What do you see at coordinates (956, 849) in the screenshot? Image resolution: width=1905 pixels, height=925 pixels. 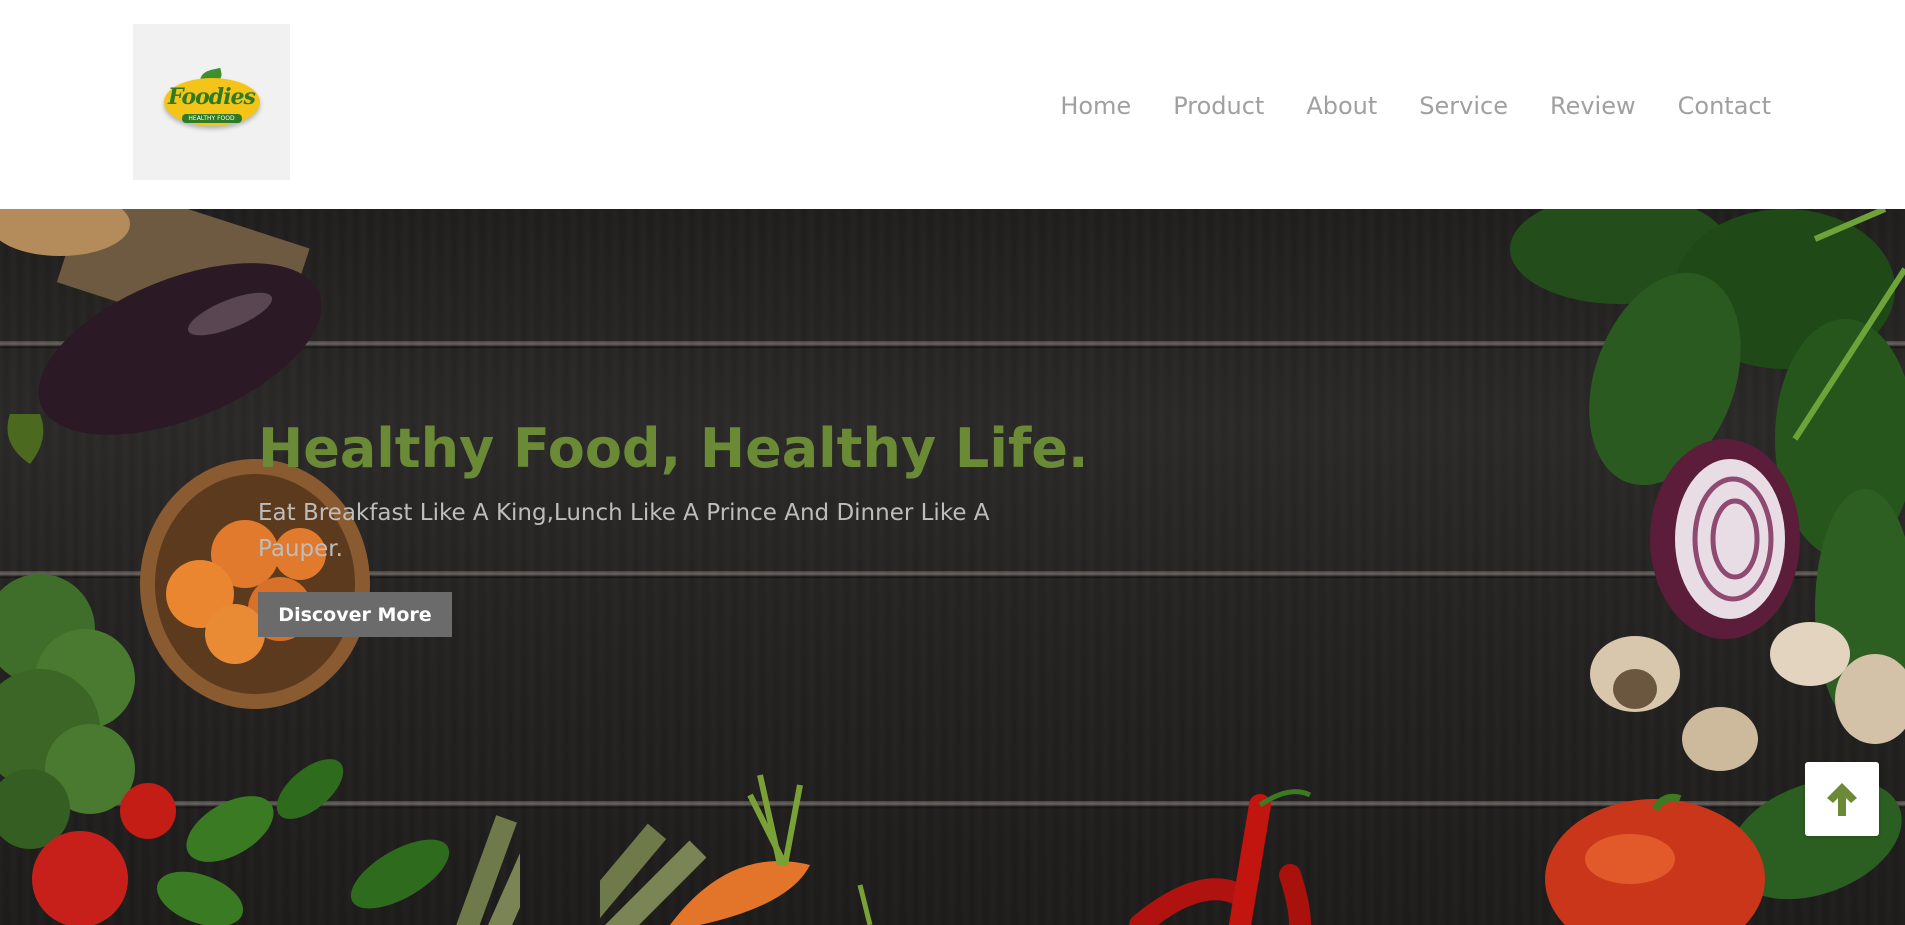 I see `vegetables-bottom-illustration` at bounding box center [956, 849].